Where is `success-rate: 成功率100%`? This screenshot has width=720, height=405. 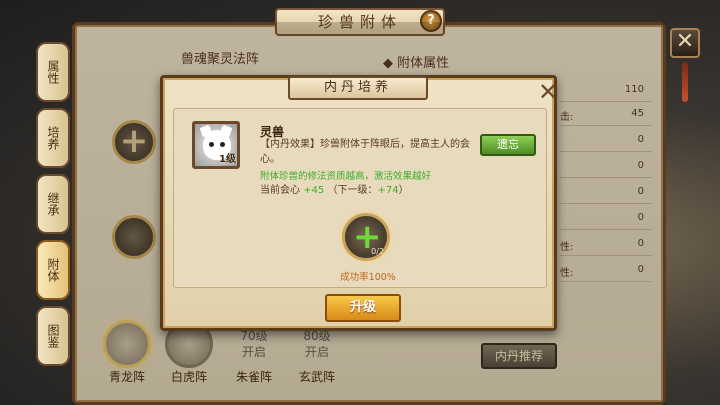 success-rate: 成功率100% is located at coordinates (368, 277).